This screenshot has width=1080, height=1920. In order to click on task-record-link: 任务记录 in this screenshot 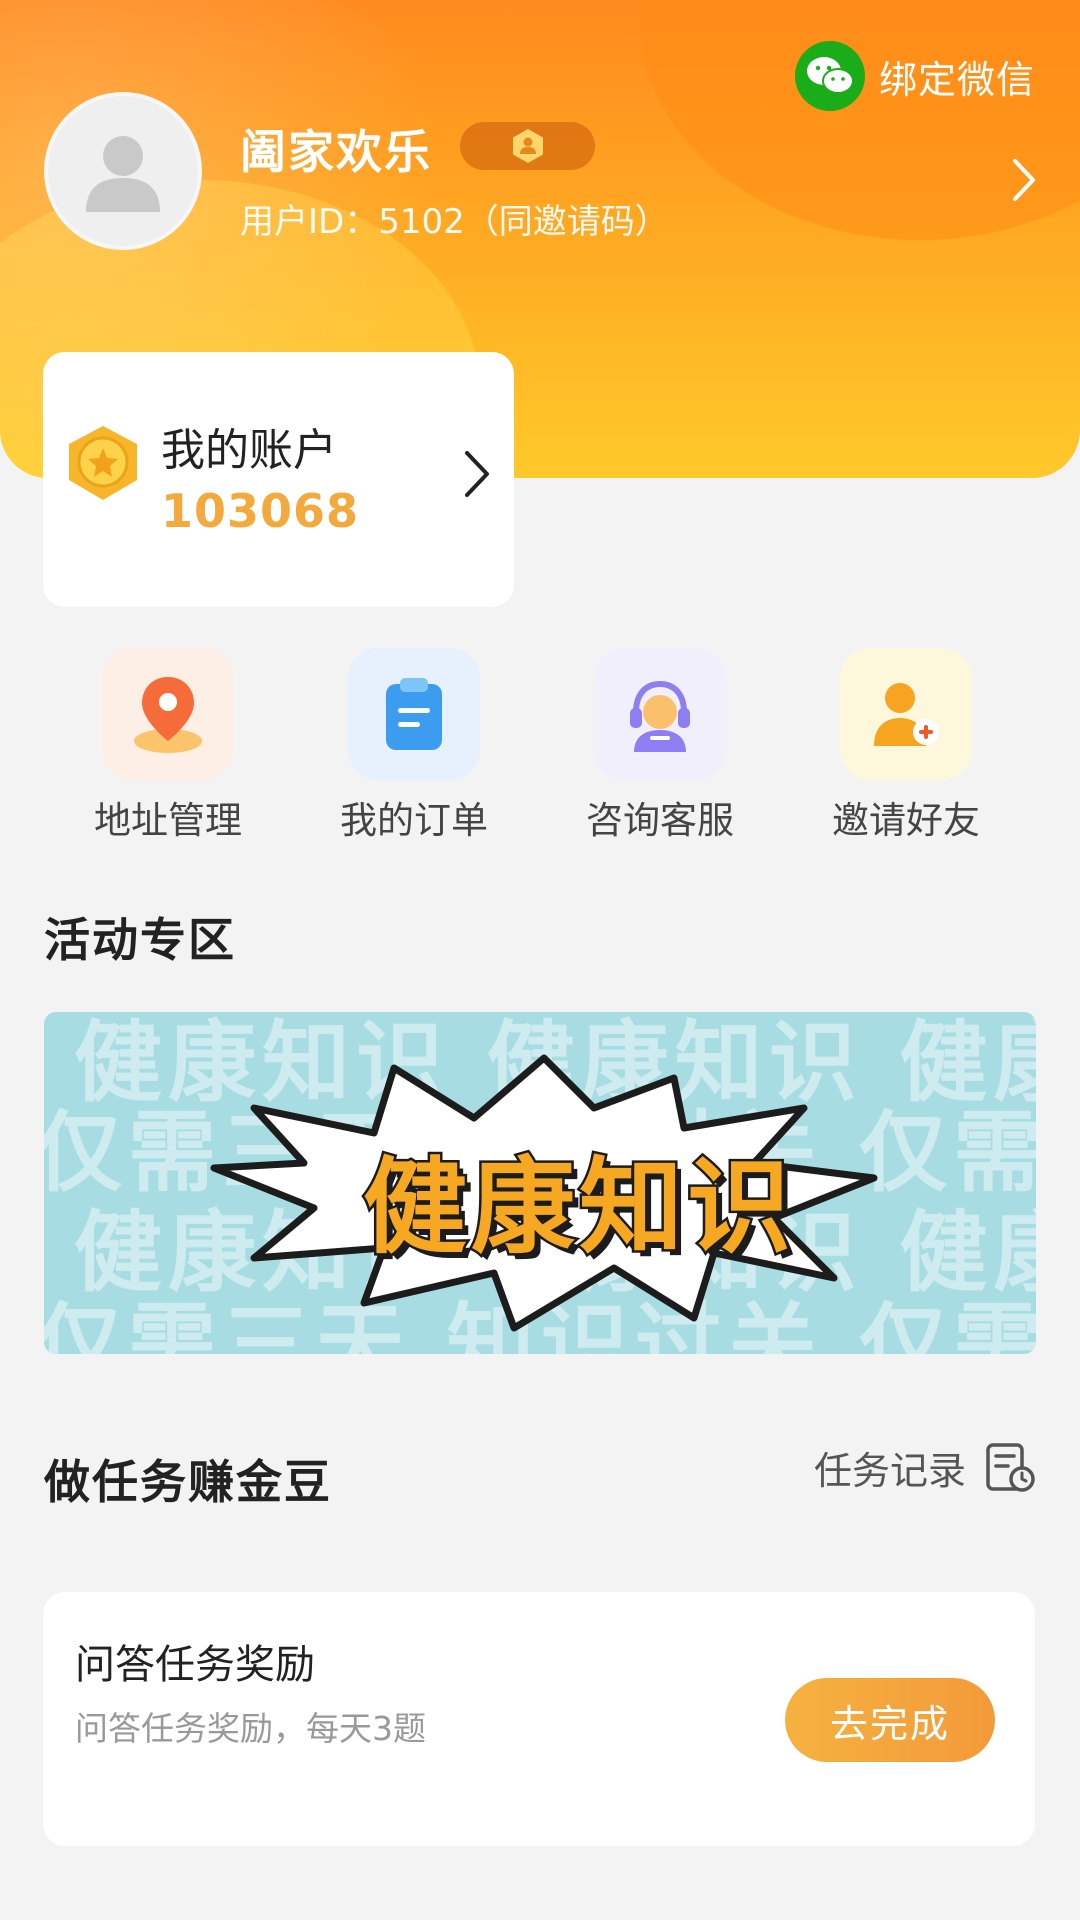, I will do `click(925, 1467)`.